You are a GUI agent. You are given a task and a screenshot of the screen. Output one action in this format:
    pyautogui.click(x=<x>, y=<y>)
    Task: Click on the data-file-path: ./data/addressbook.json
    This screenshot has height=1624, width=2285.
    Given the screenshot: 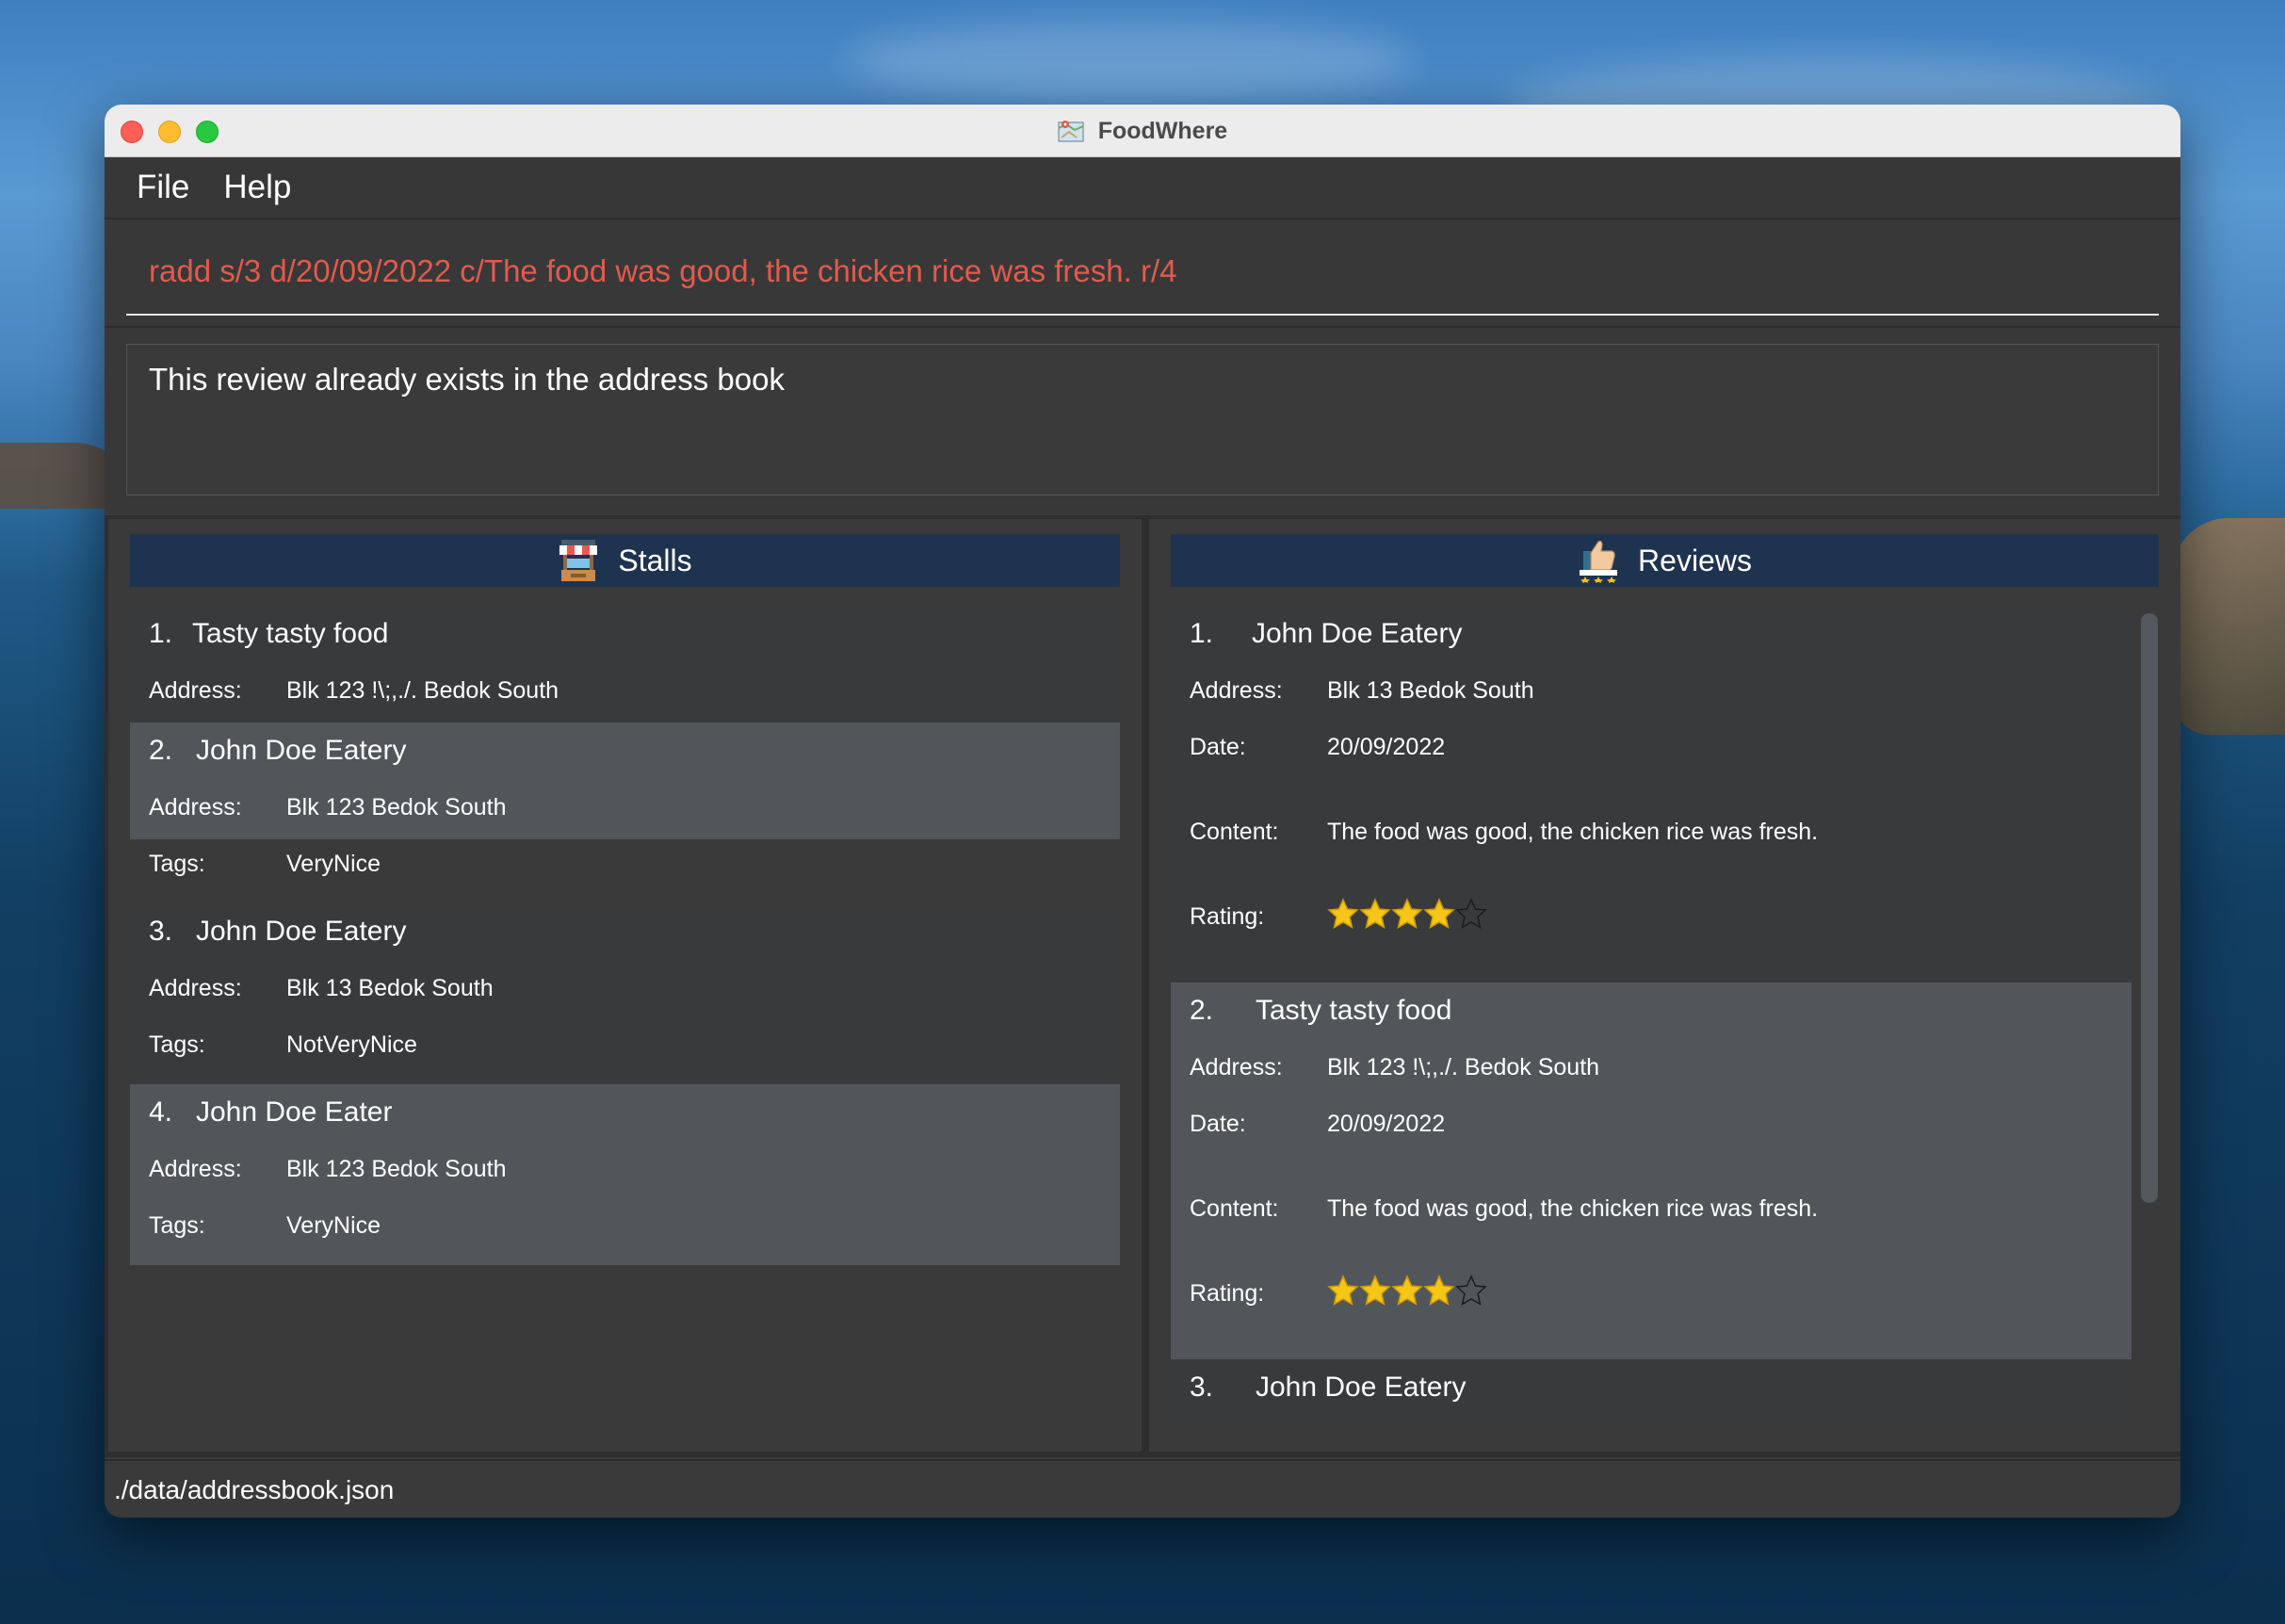 What is the action you would take?
    pyautogui.click(x=254, y=1490)
    